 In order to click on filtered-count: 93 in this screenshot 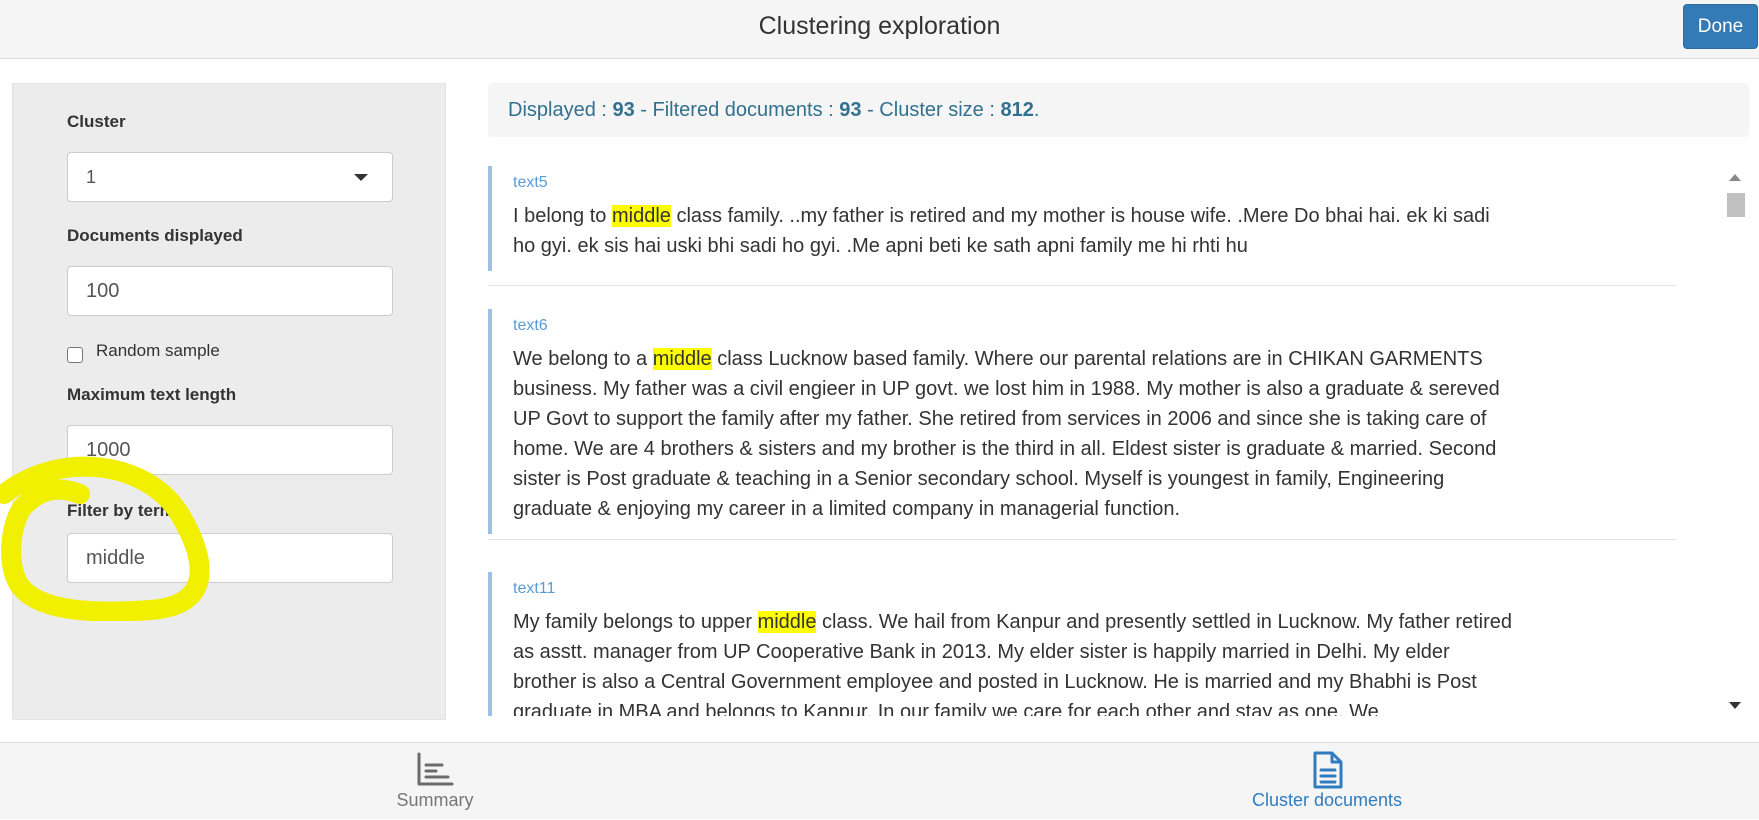, I will do `click(850, 110)`.